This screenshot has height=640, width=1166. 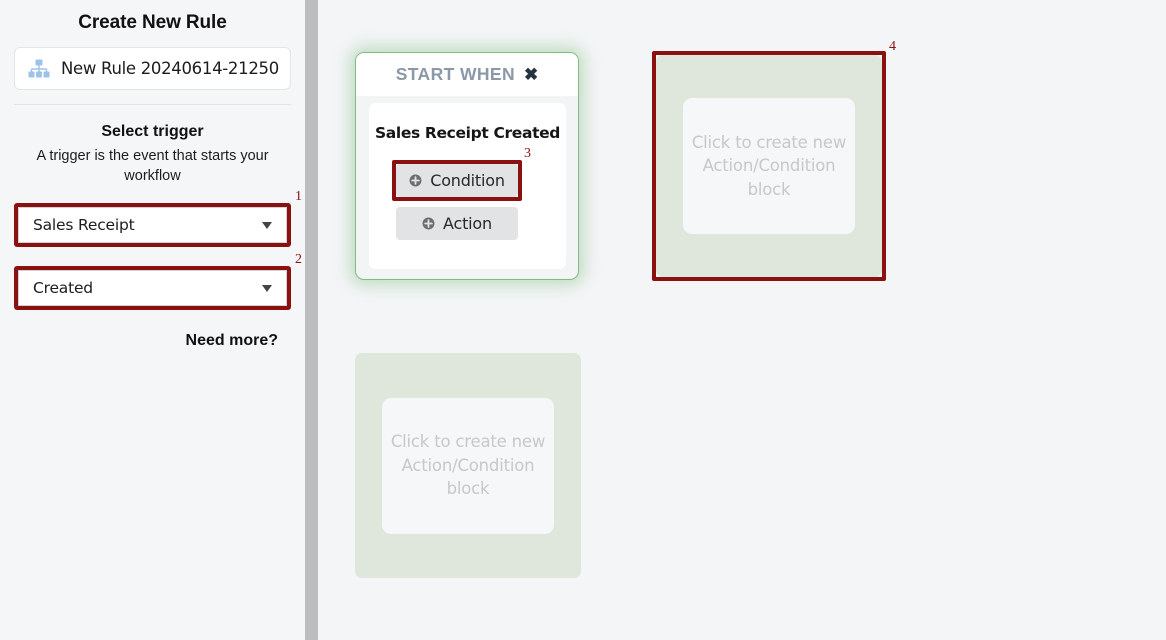 I want to click on trigger-event-select: Created, so click(x=152, y=288).